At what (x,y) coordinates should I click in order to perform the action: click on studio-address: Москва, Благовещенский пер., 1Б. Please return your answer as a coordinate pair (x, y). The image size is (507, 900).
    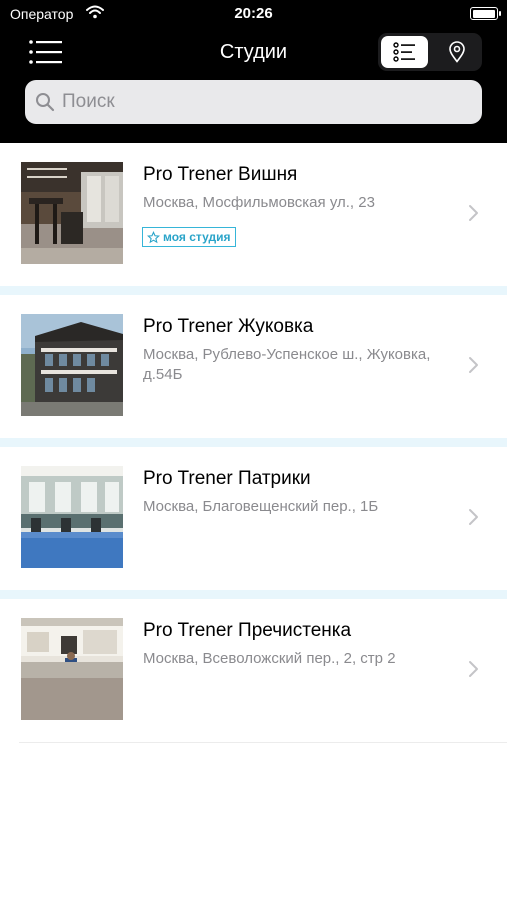
    Looking at the image, I should click on (261, 506).